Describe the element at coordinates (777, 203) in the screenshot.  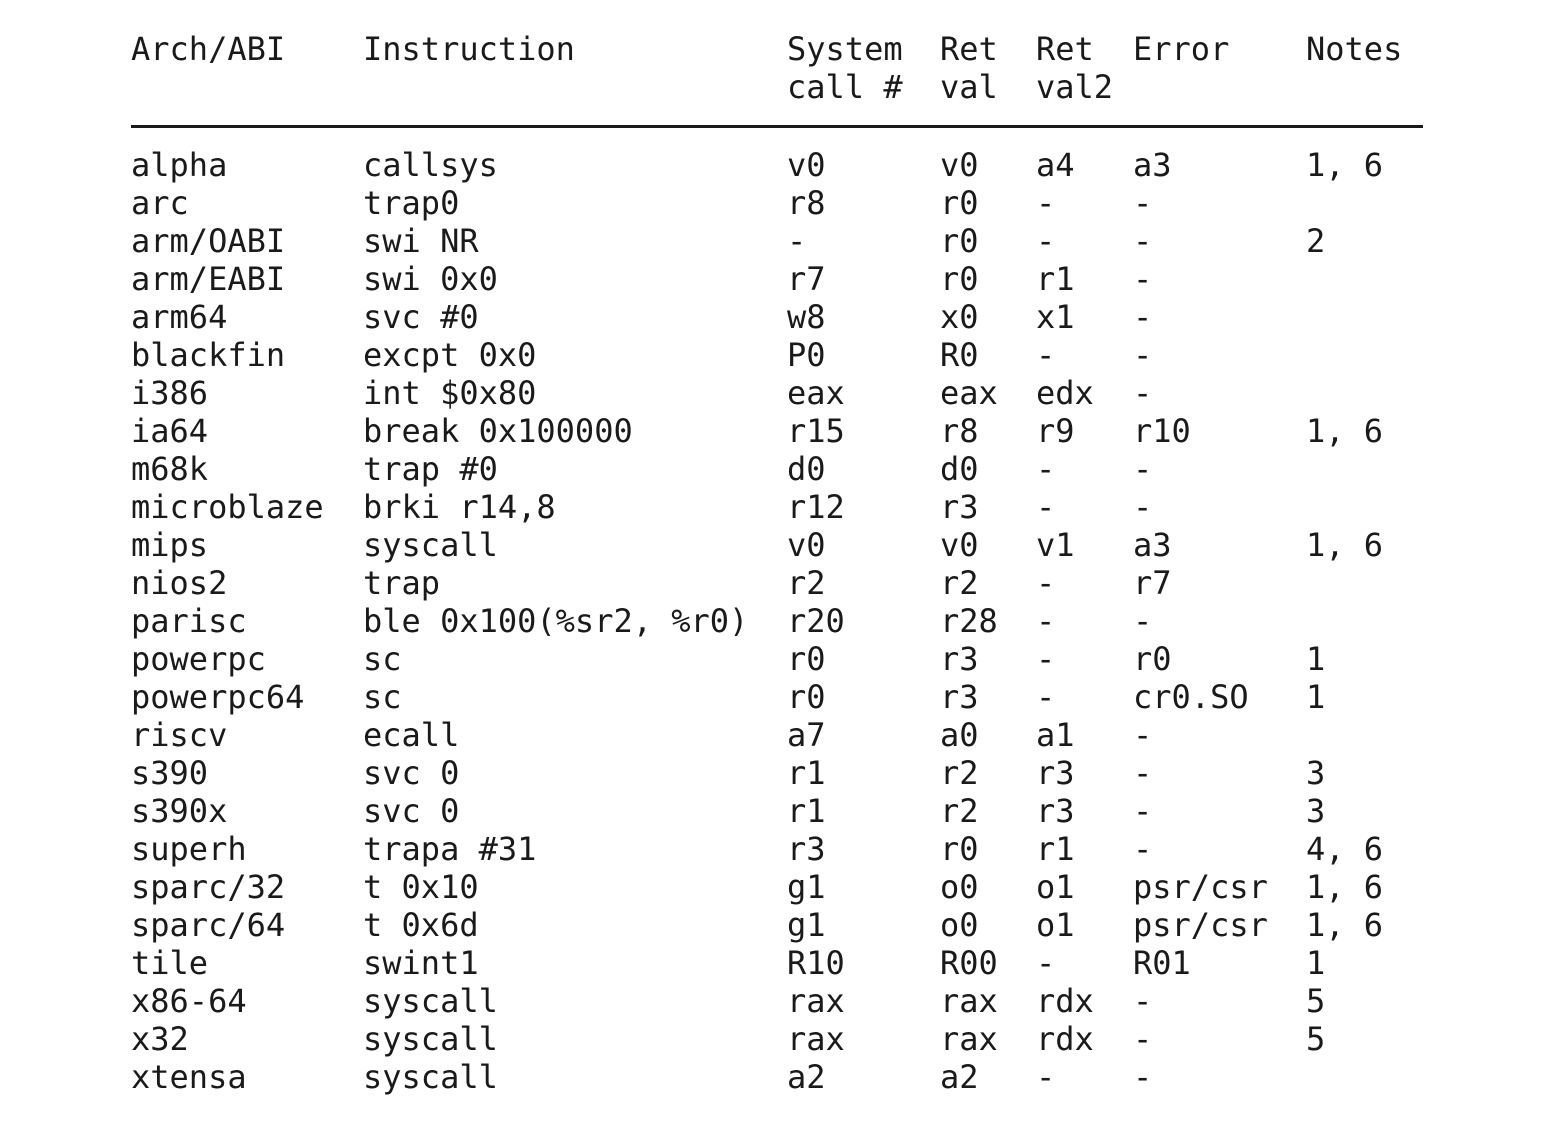
I see `table-row: arc trap0 r8 r0 - -` at that location.